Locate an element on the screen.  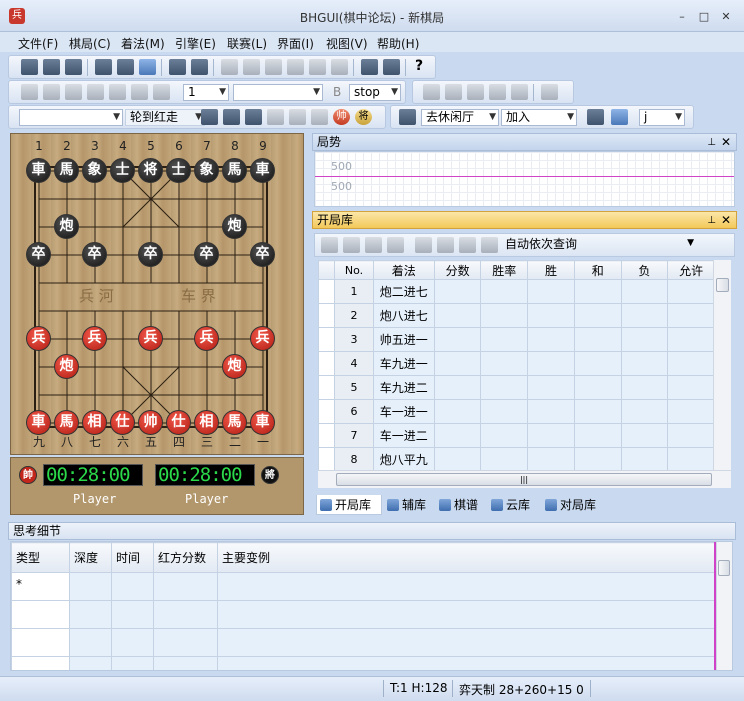
tab-cloud: 云库 is located at coordinates (514, 505).